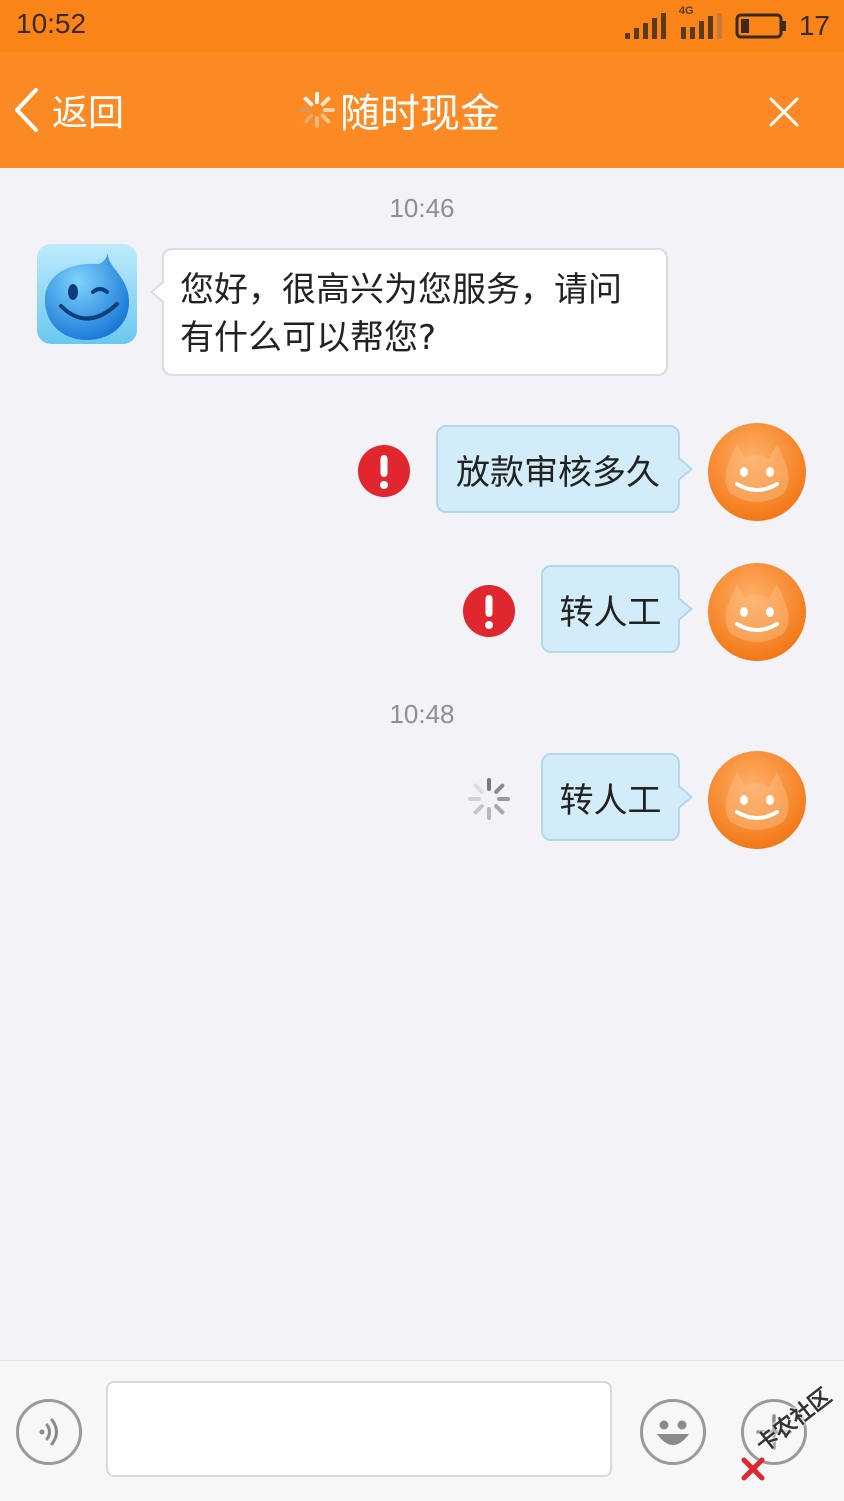 The height and width of the screenshot is (1501, 844). What do you see at coordinates (422, 26) in the screenshot?
I see `status-bar: 10:52 4G 17` at bounding box center [422, 26].